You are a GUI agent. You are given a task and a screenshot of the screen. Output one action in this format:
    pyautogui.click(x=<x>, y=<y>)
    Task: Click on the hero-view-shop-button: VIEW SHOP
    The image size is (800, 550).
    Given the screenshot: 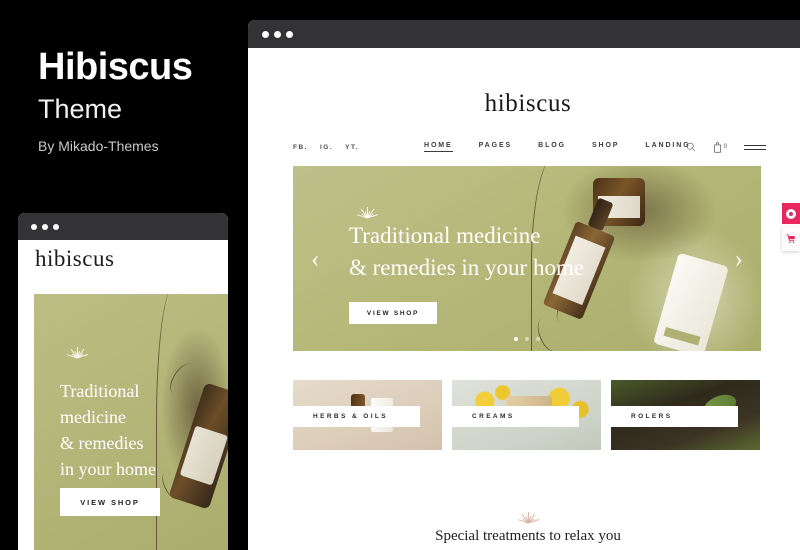 What is the action you would take?
    pyautogui.click(x=393, y=313)
    